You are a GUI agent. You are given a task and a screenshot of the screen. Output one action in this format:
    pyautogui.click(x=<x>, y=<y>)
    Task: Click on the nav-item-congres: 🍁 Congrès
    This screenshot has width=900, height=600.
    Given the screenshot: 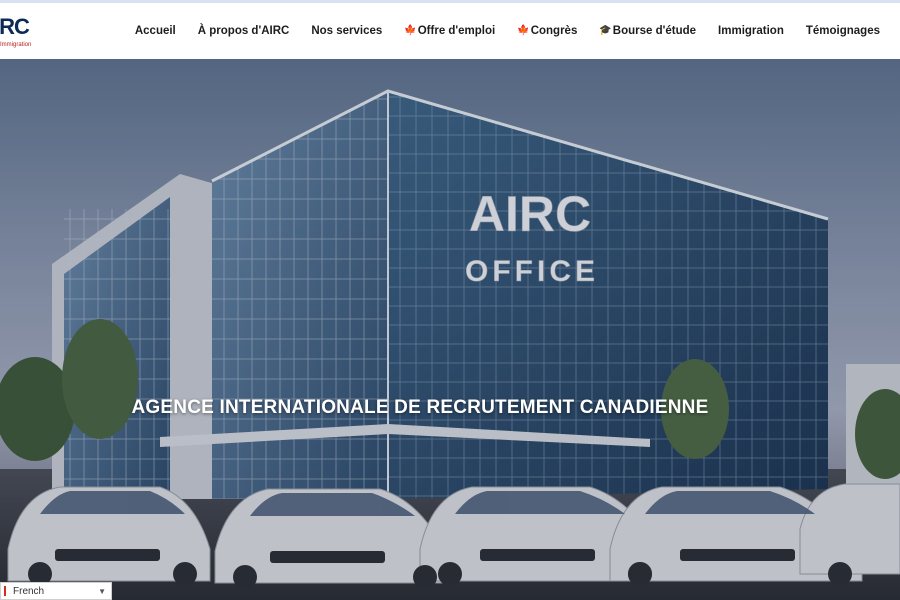 What is the action you would take?
    pyautogui.click(x=547, y=31)
    